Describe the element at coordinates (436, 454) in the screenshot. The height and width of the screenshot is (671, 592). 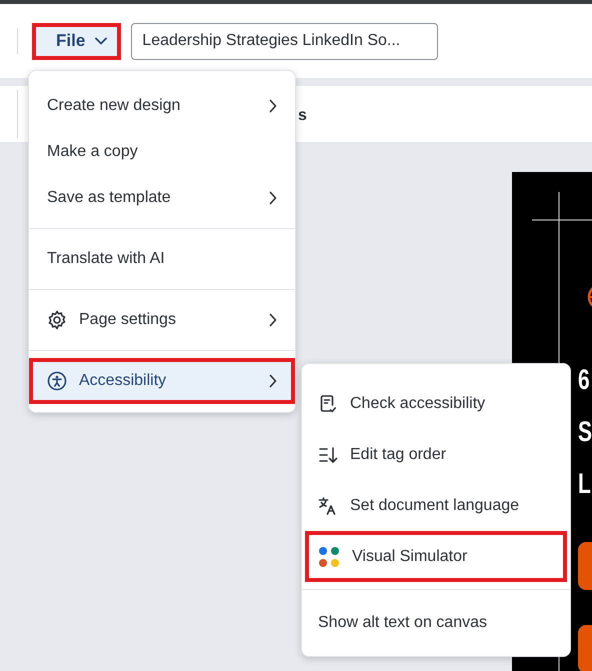
I see `menu-item: Edit tag order` at that location.